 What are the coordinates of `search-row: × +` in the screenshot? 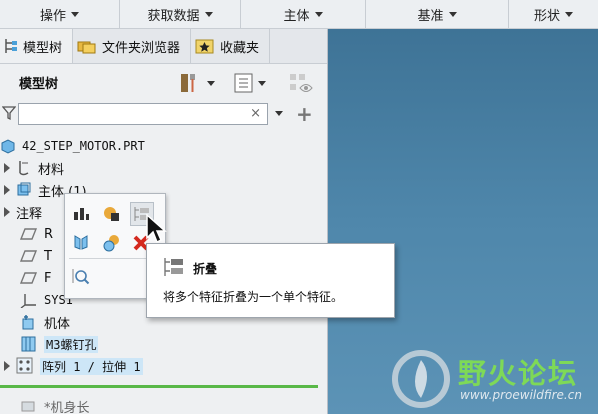 It's located at (163, 115).